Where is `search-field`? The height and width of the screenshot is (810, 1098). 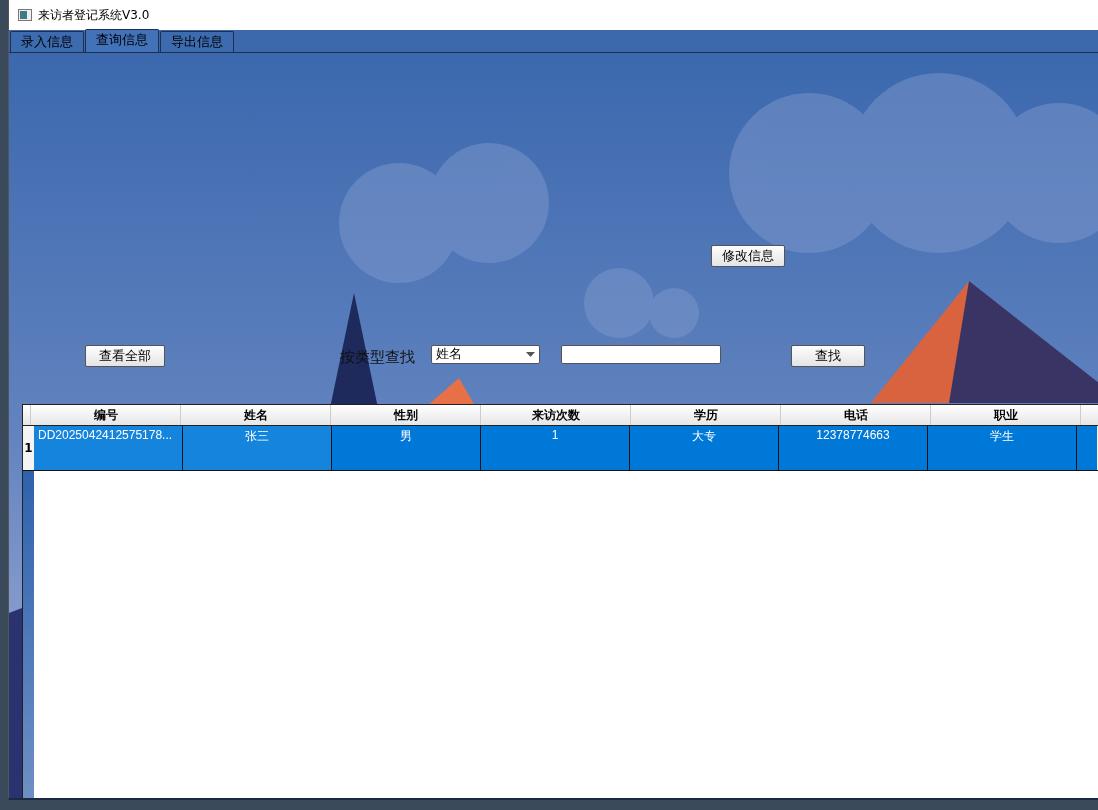 search-field is located at coordinates (641, 354).